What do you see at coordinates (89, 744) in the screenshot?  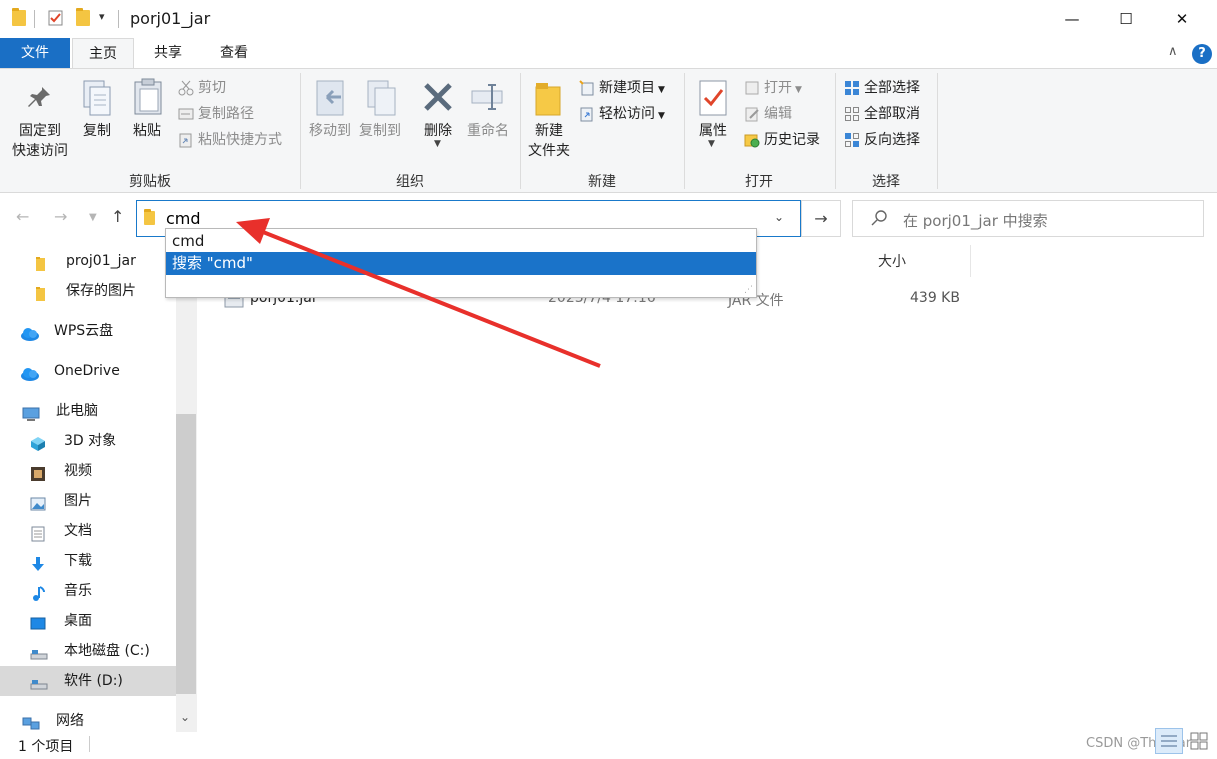 I see `divider` at bounding box center [89, 744].